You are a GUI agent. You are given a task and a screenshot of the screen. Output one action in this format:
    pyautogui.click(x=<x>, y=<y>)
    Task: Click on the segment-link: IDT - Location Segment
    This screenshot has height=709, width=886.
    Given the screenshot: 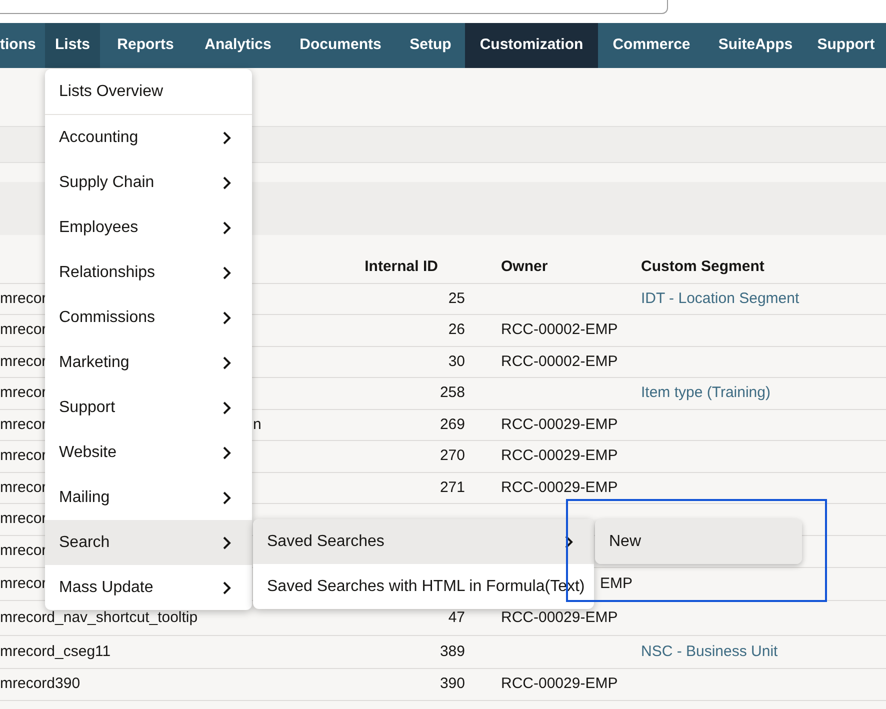 What is the action you would take?
    pyautogui.click(x=720, y=298)
    